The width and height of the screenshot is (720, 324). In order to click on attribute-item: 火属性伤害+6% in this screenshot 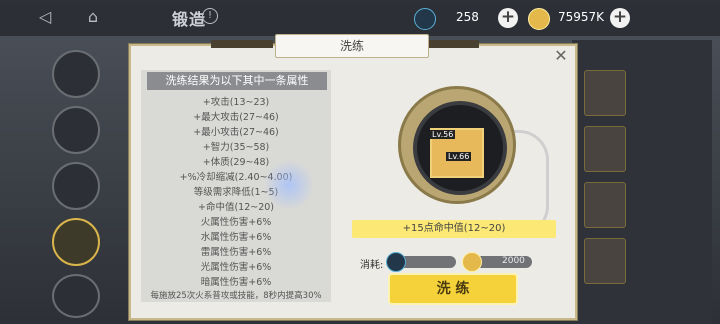, I will do `click(236, 222)`.